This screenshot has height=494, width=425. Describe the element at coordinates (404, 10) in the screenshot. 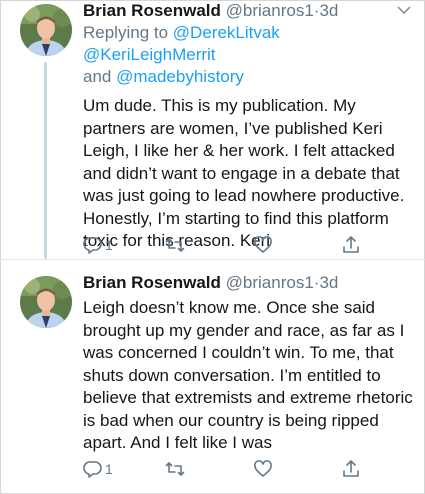

I see `chevron-down-icon` at that location.